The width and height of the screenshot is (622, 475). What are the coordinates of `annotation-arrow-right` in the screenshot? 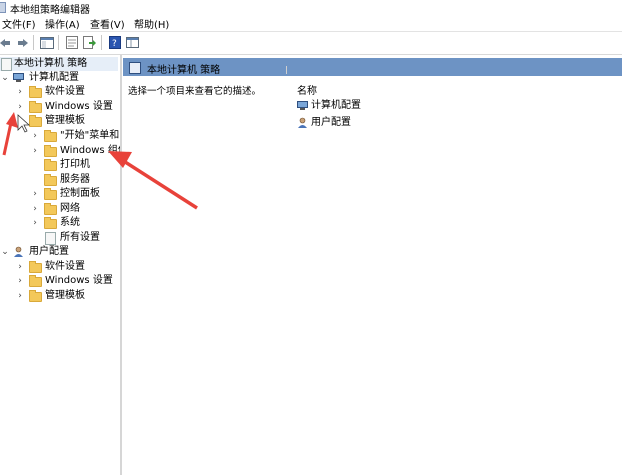 It's located at (153, 180).